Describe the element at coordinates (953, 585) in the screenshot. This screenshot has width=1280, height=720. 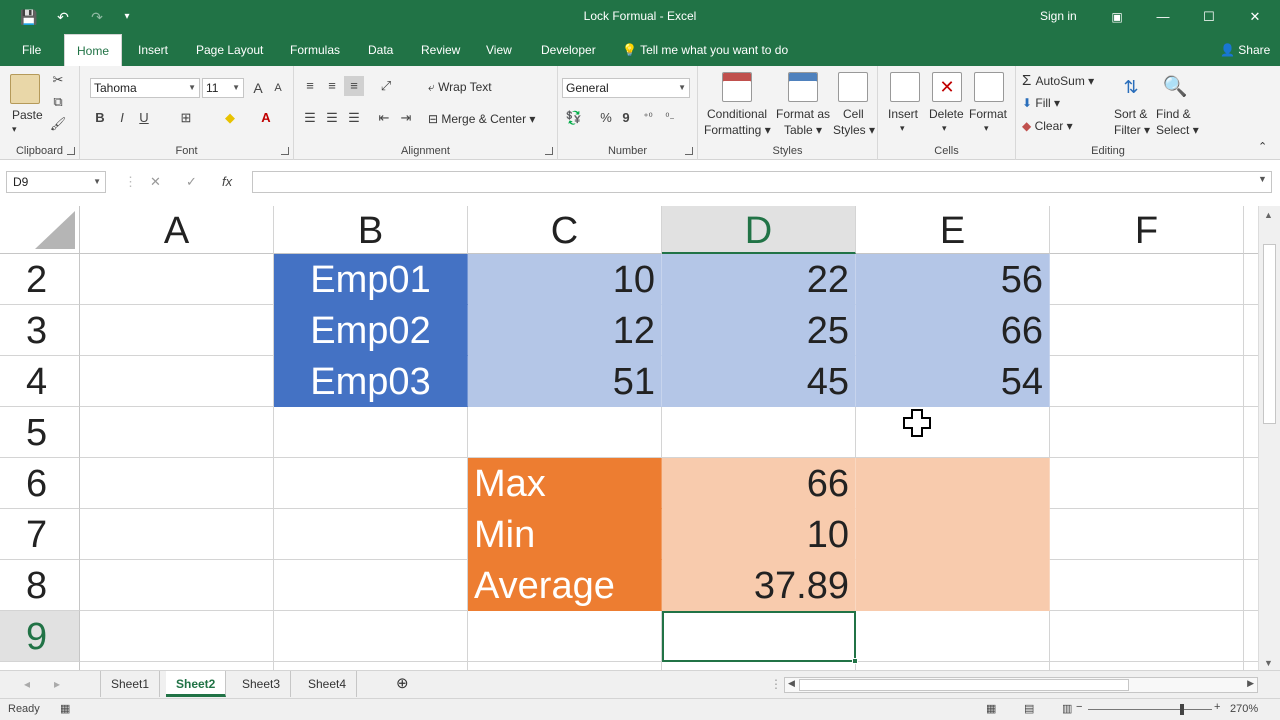
I see `cell-e8` at that location.